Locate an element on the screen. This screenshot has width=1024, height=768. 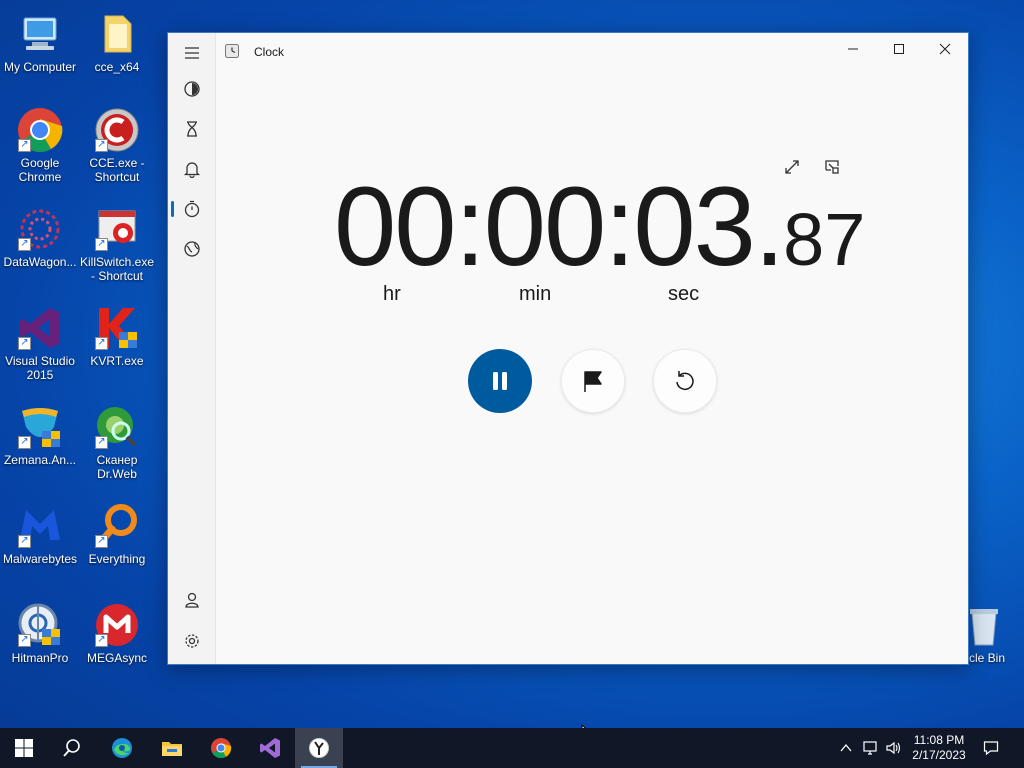
close-button is located at coordinates (945, 49).